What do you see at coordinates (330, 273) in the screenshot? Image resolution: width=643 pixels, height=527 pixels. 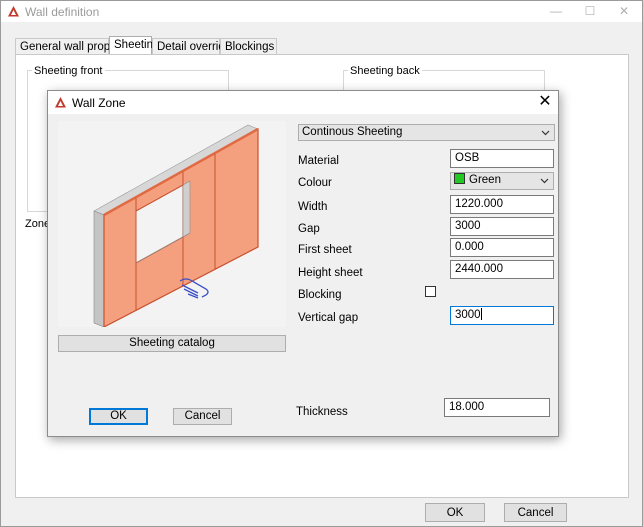 I see `height-sheet-label: Height sheet` at bounding box center [330, 273].